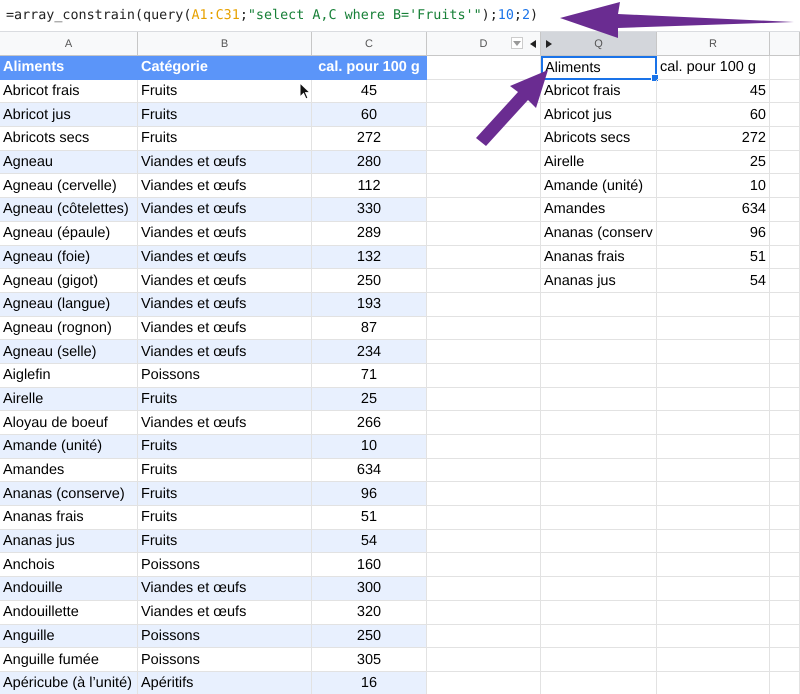 Image resolution: width=800 pixels, height=694 pixels. Describe the element at coordinates (655, 78) in the screenshot. I see `fill-handle` at that location.